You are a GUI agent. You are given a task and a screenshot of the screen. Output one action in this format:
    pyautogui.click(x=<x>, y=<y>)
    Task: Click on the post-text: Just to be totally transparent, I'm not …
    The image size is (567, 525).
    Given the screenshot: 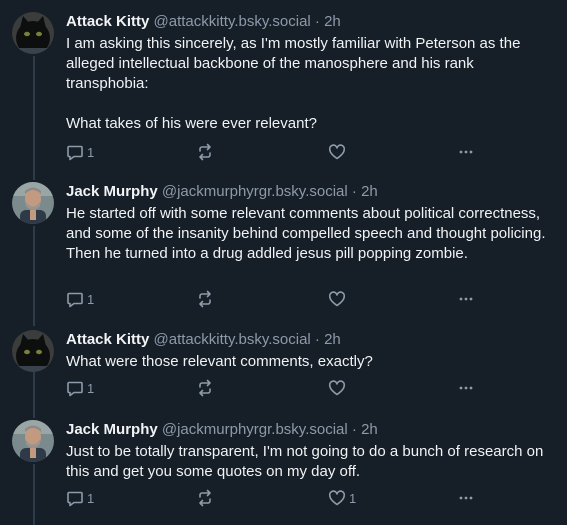 What is the action you would take?
    pyautogui.click(x=307, y=461)
    